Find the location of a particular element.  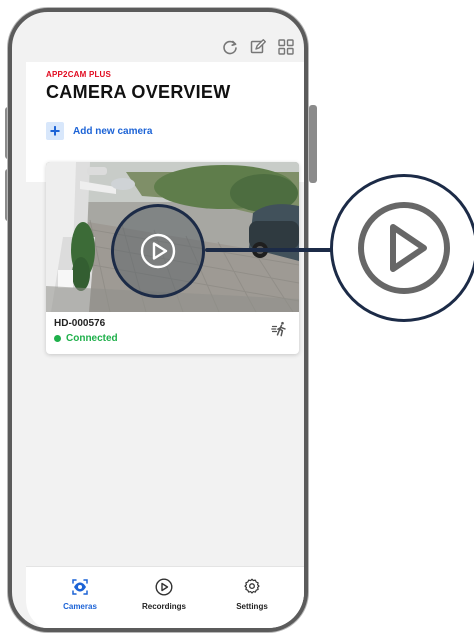

nav-settings-label: Settings is located at coordinates (252, 606).